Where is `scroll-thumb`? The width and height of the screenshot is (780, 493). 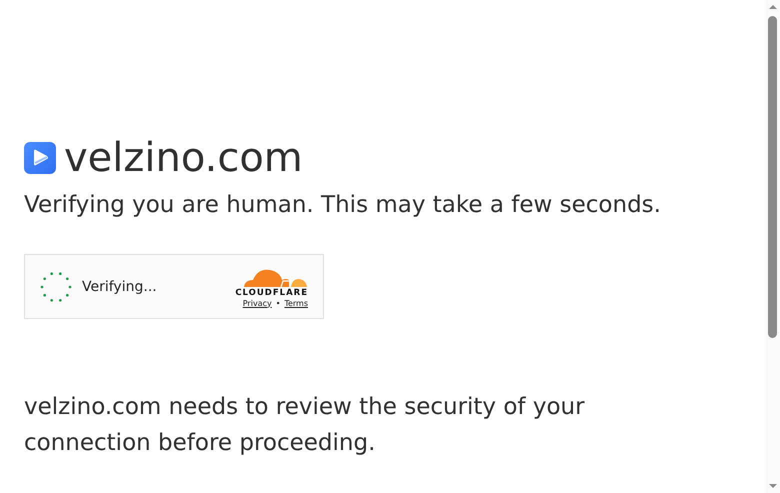
scroll-thumb is located at coordinates (772, 177).